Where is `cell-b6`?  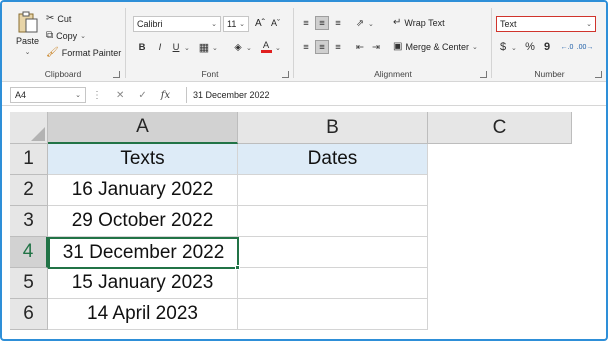 cell-b6 is located at coordinates (333, 314).